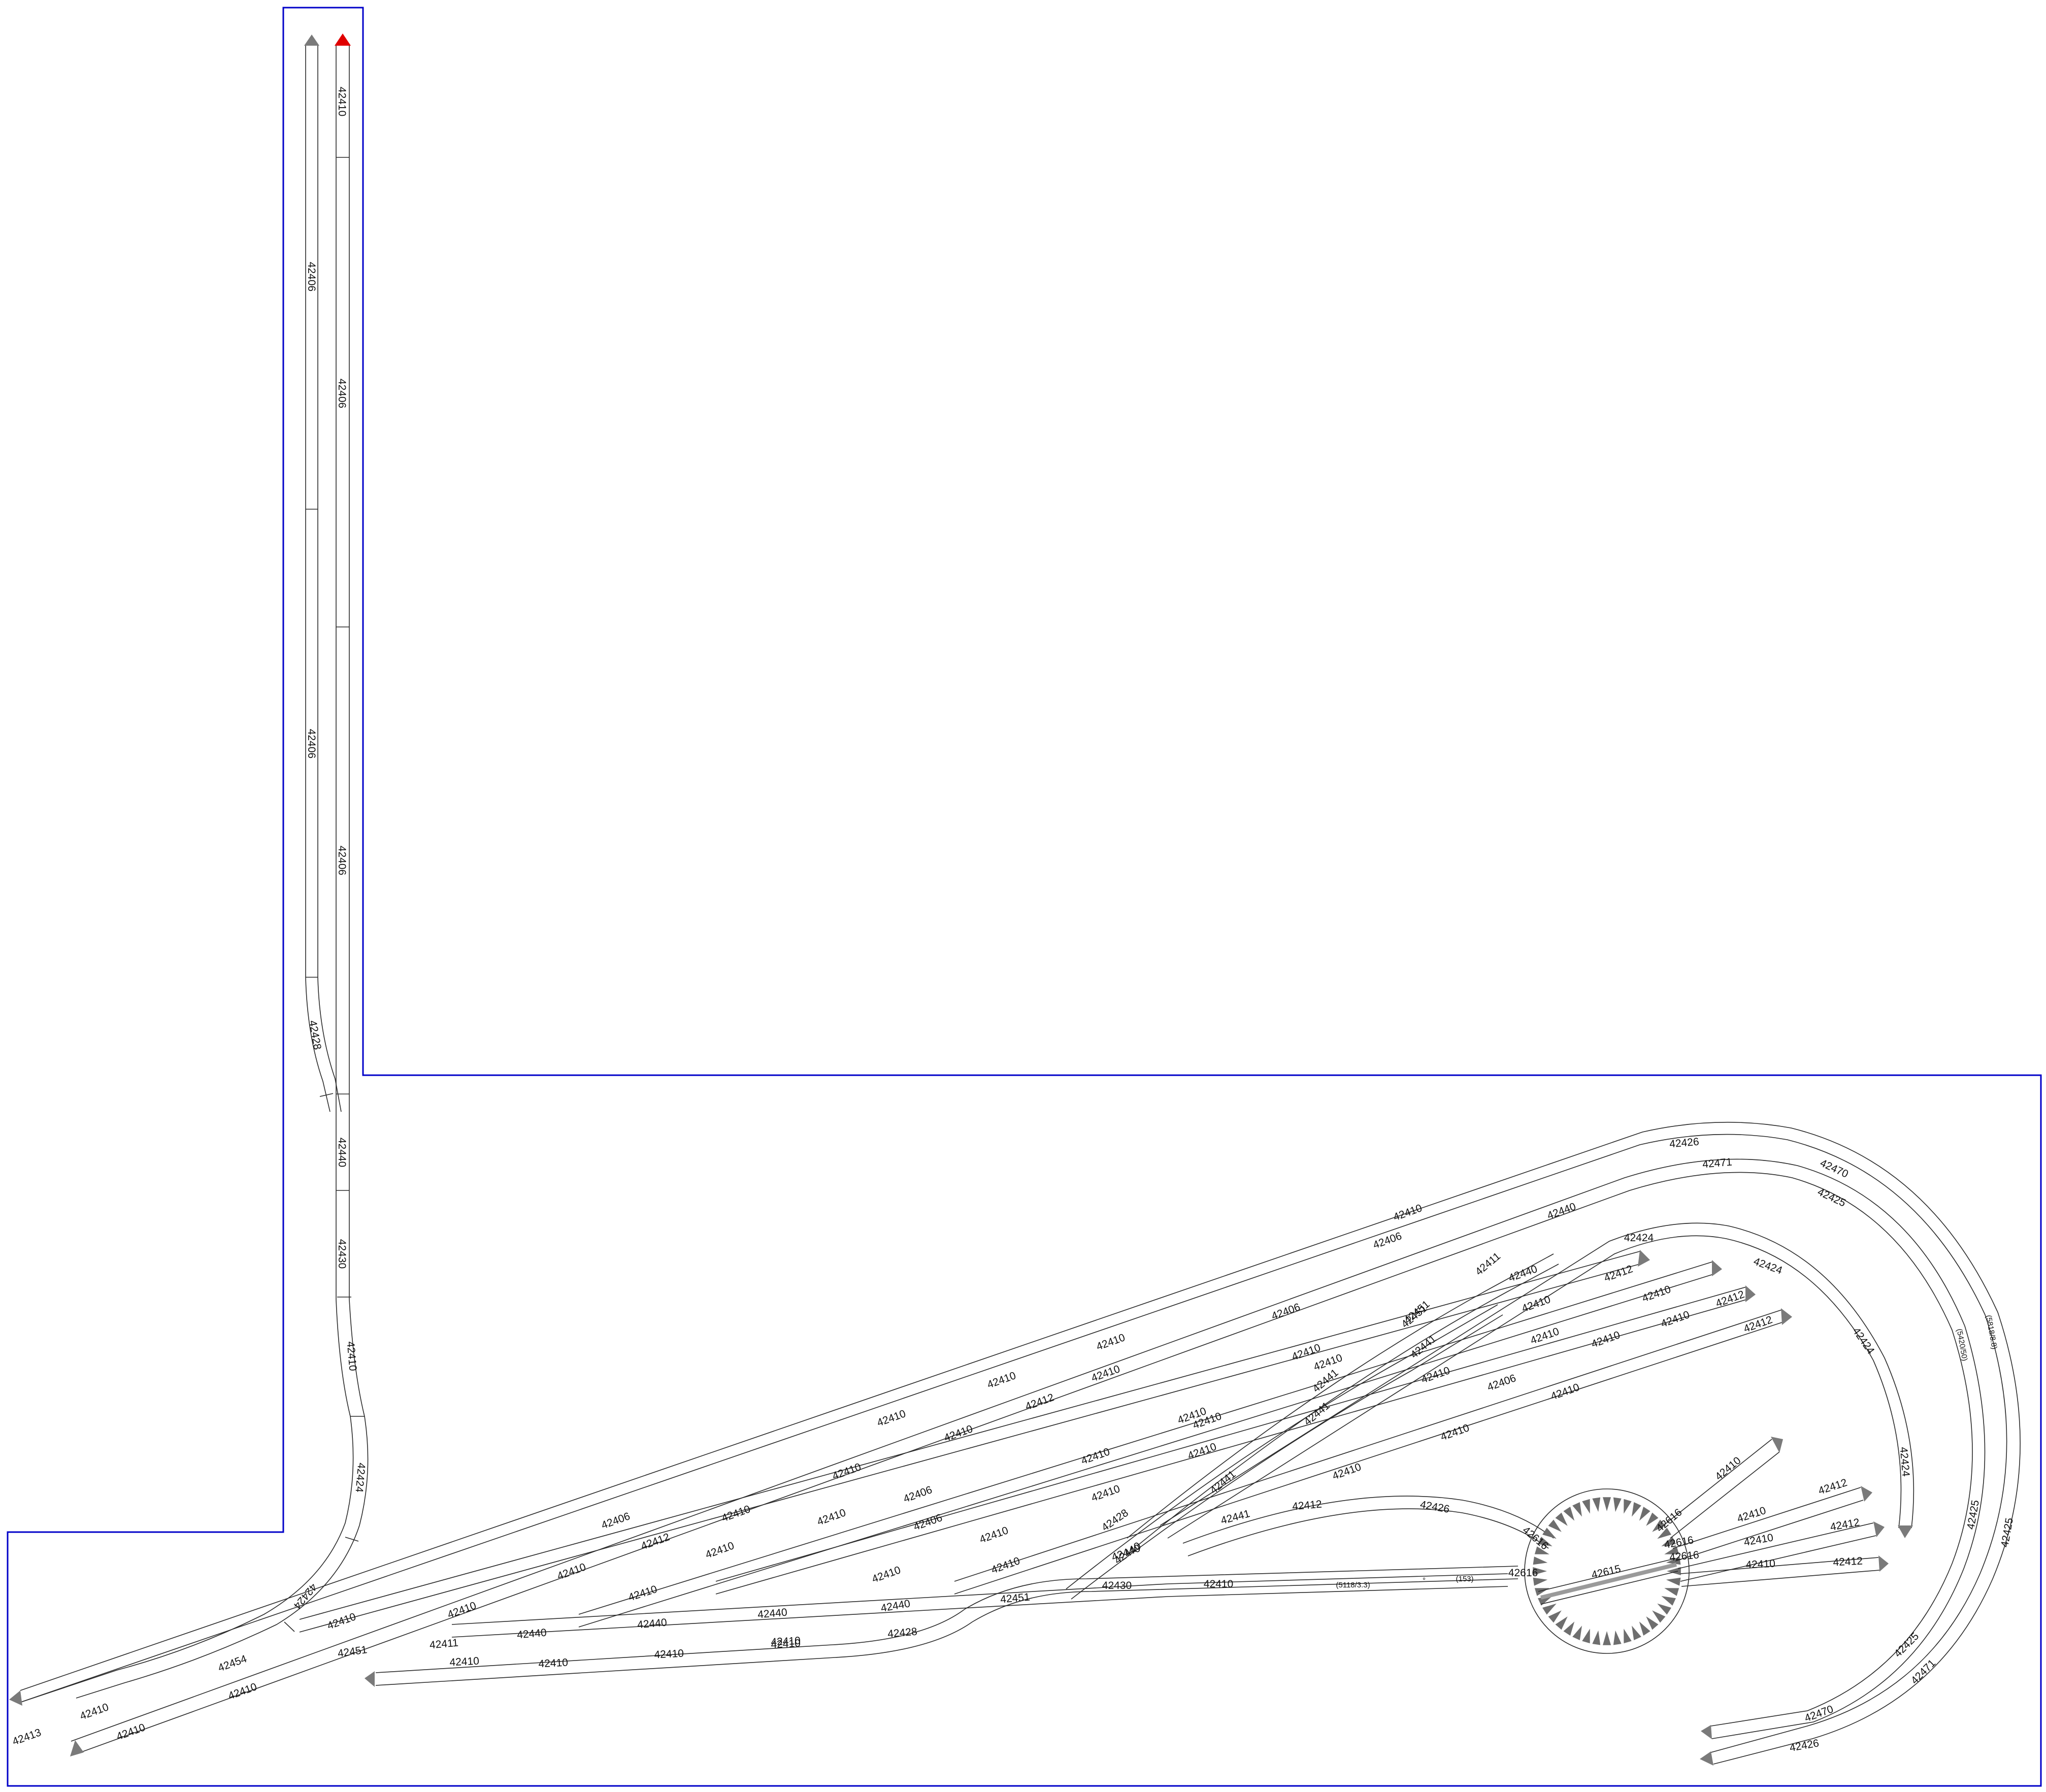 The height and width of the screenshot is (1792, 2046). Describe the element at coordinates (1991, 1332) in the screenshot. I see `track-note: (5818/8.8)` at that location.